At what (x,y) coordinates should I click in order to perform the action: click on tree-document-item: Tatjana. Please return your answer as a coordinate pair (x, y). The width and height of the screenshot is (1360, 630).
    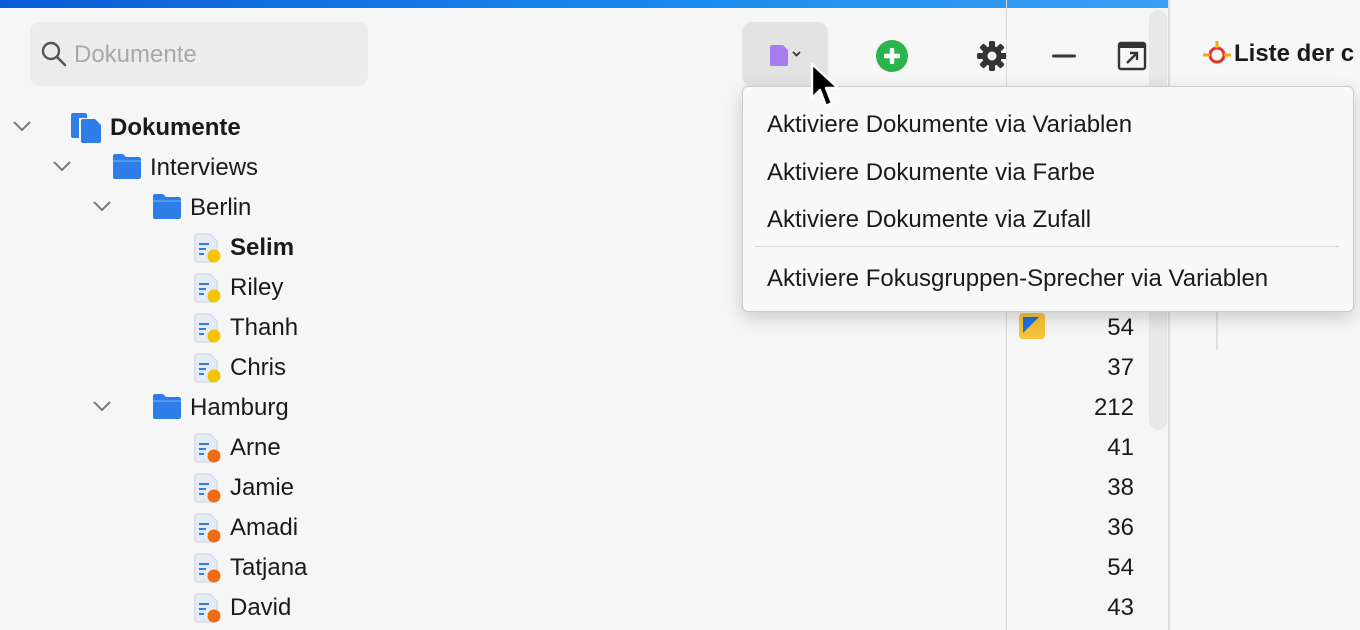
    Looking at the image, I should click on (268, 568).